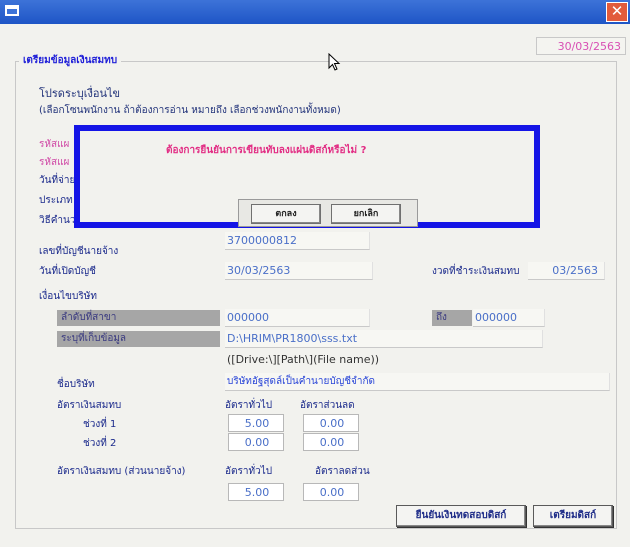 The image size is (630, 547). Describe the element at coordinates (334, 62) in the screenshot. I see `mouse-cursor-icon` at that location.